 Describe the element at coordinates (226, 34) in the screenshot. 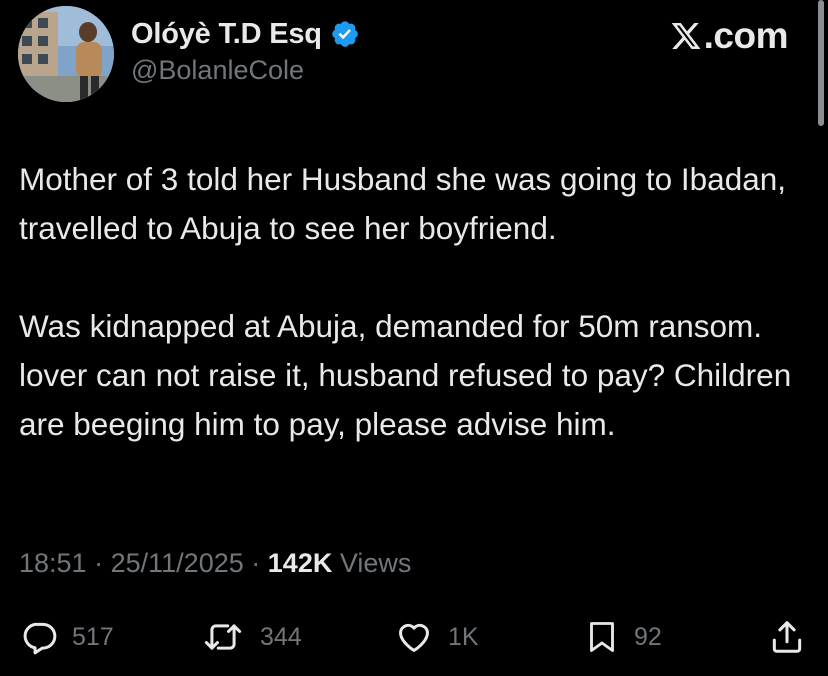

I see `display-name: Olóyè T.D Esq` at that location.